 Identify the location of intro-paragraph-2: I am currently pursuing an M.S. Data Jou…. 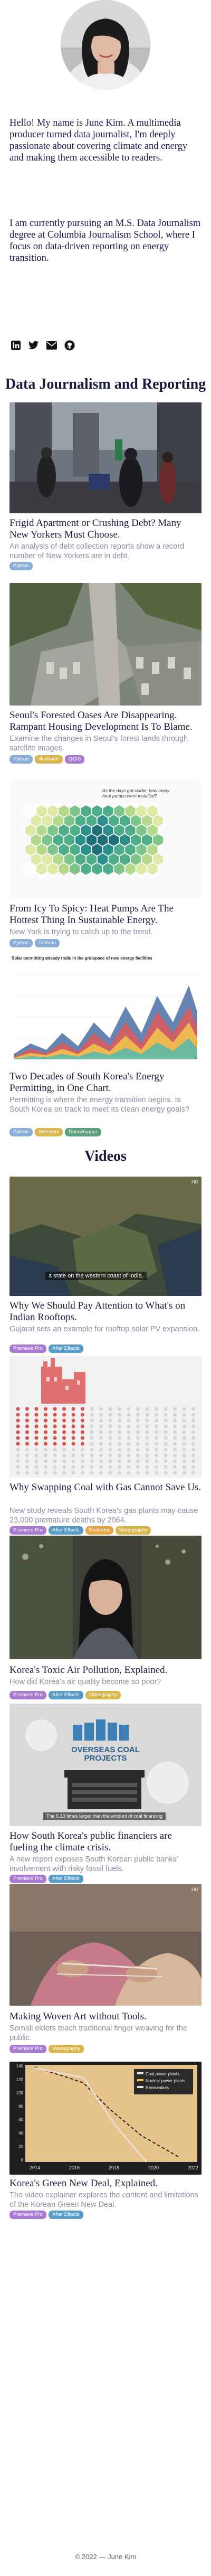
(105, 241).